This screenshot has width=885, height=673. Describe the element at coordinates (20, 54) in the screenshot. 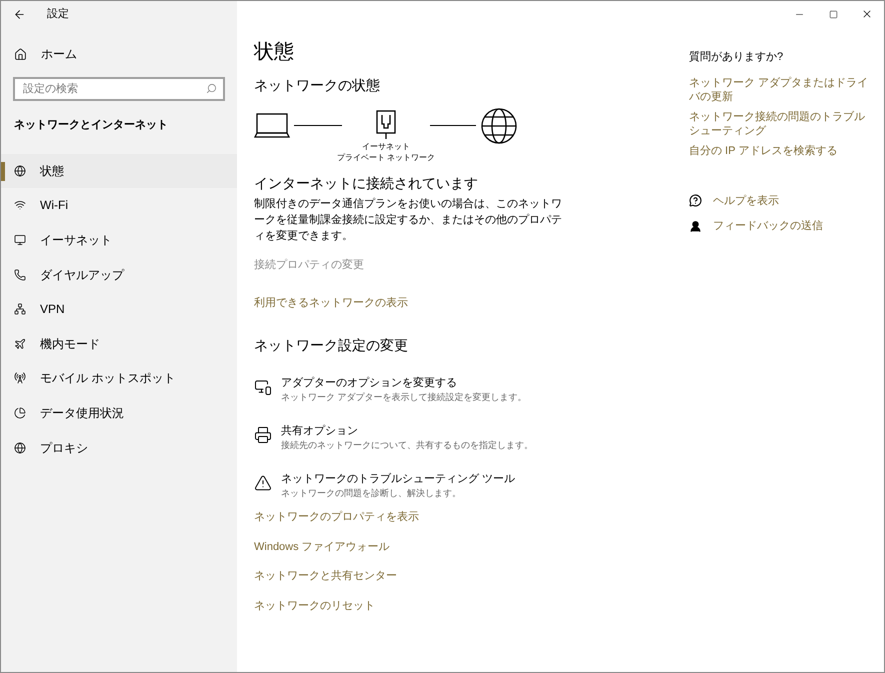

I see `home-icon` at that location.